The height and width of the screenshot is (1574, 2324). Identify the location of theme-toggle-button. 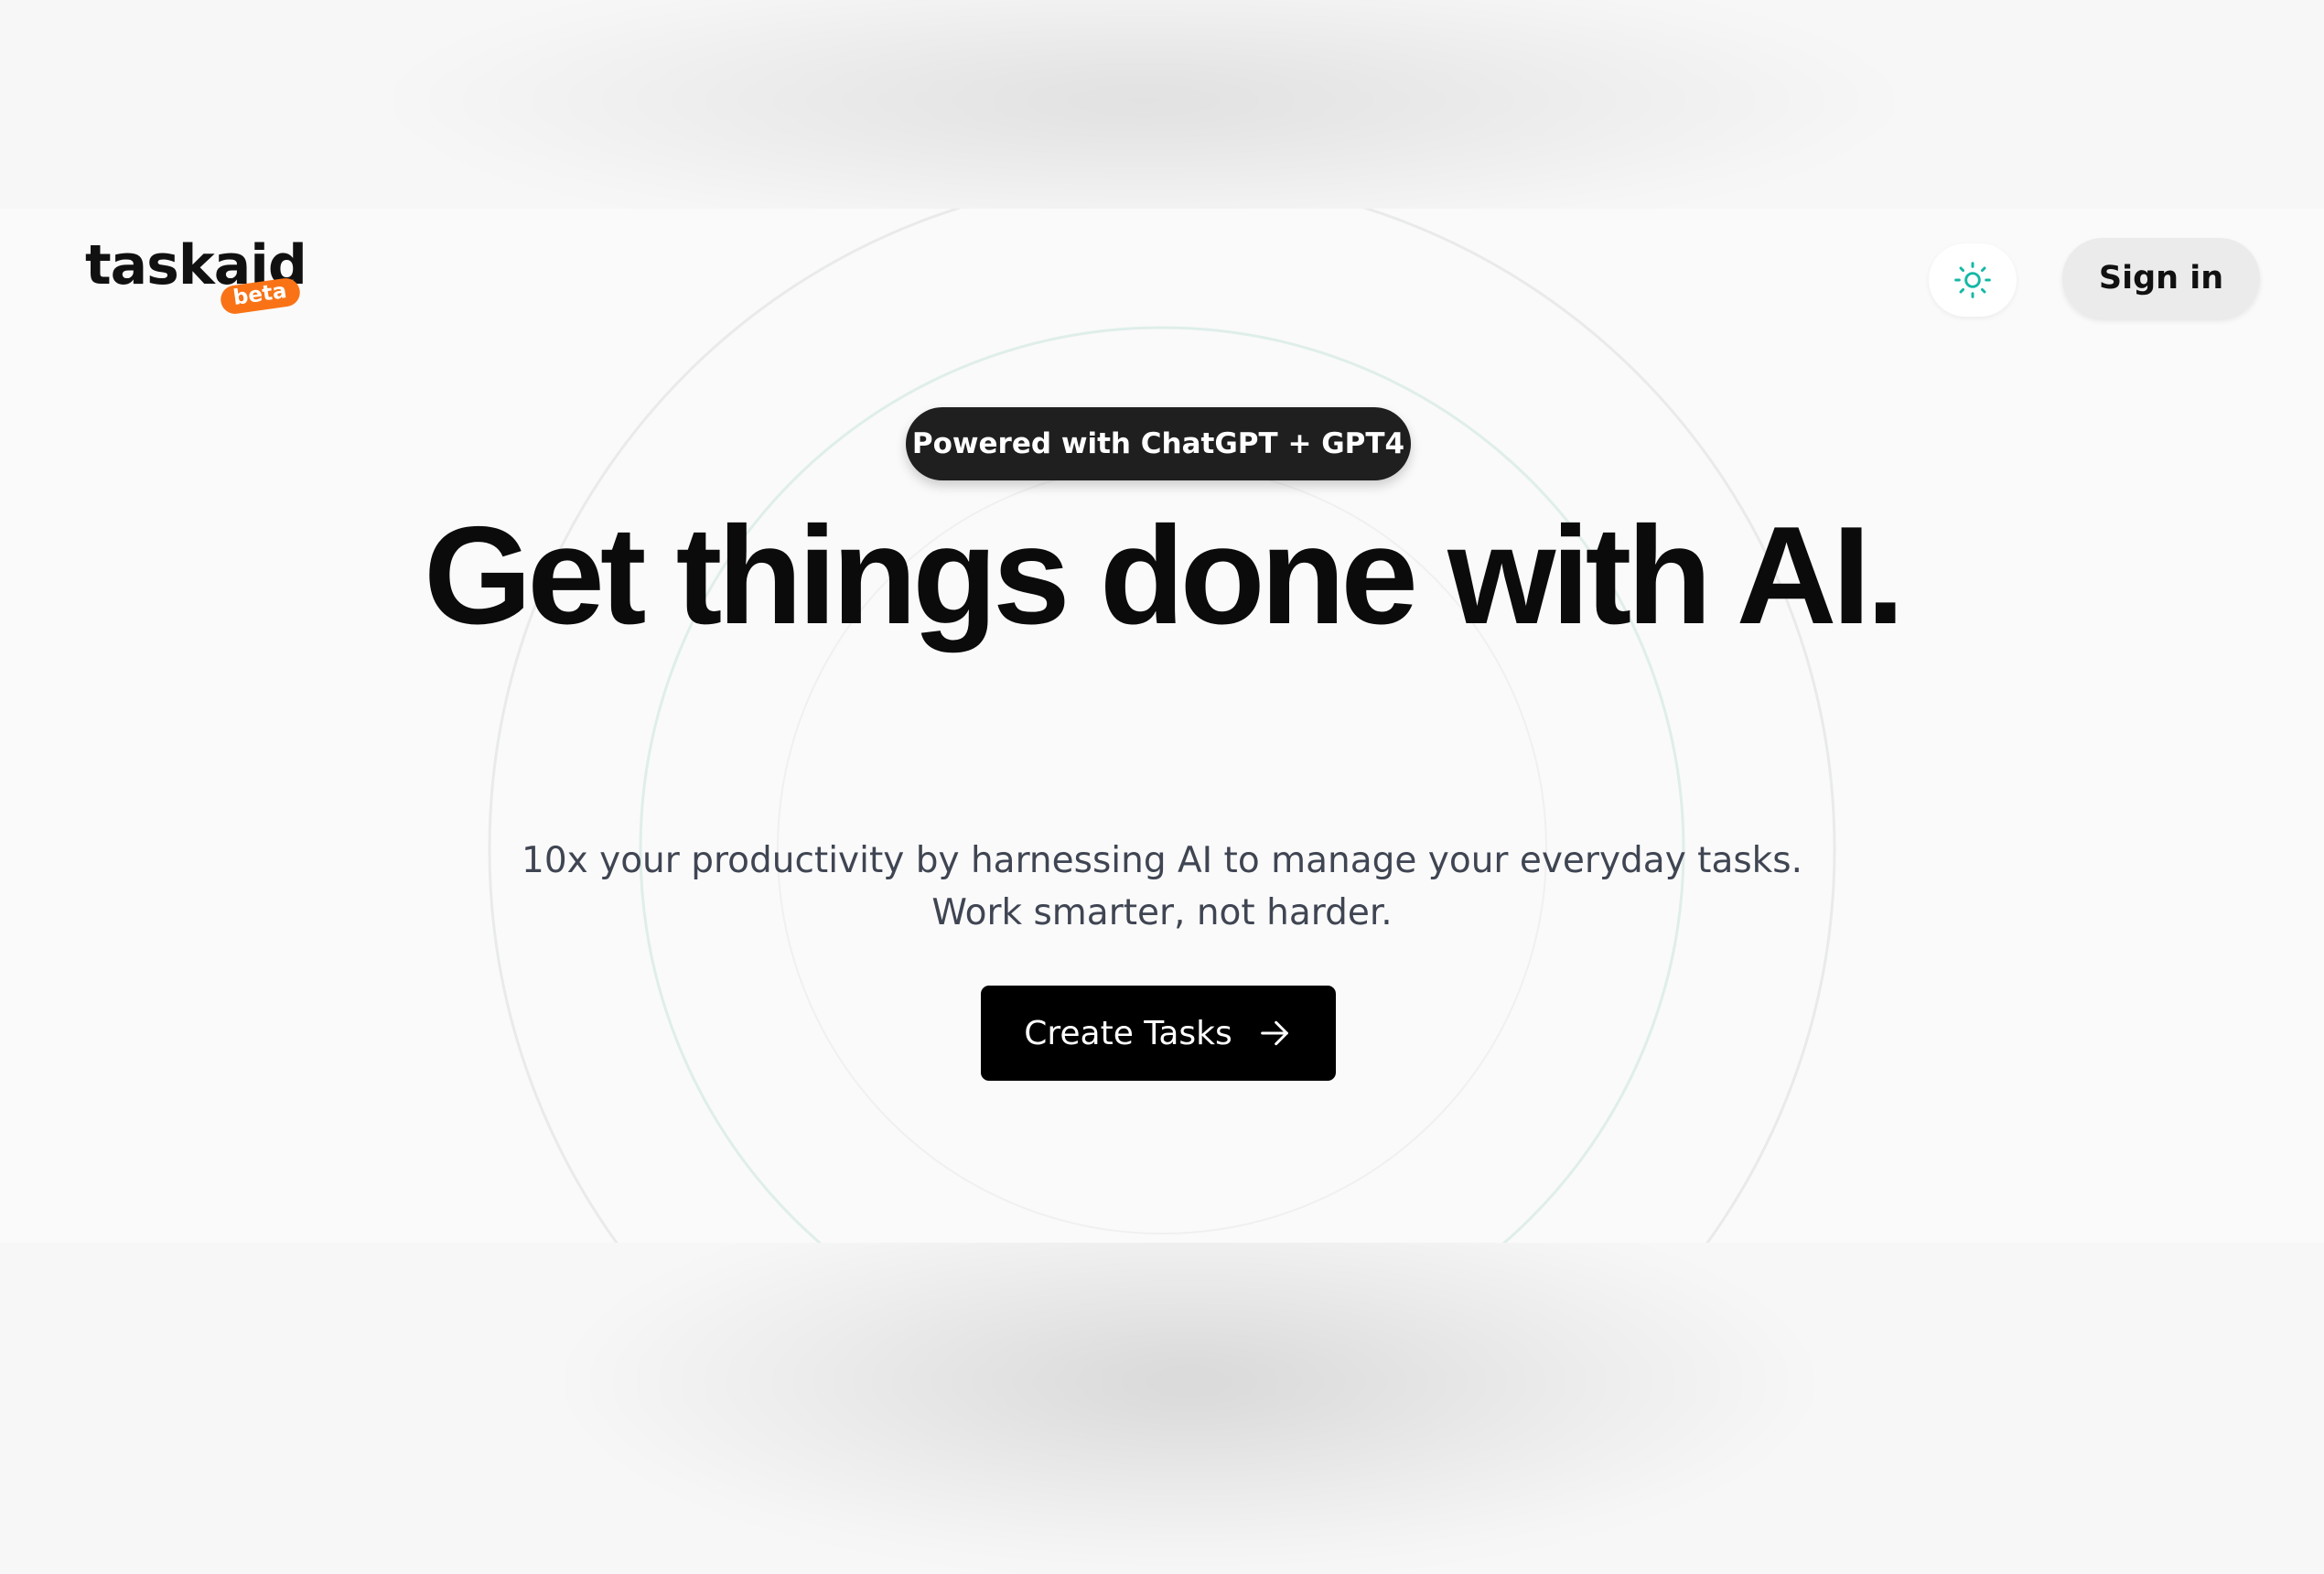
(1973, 280).